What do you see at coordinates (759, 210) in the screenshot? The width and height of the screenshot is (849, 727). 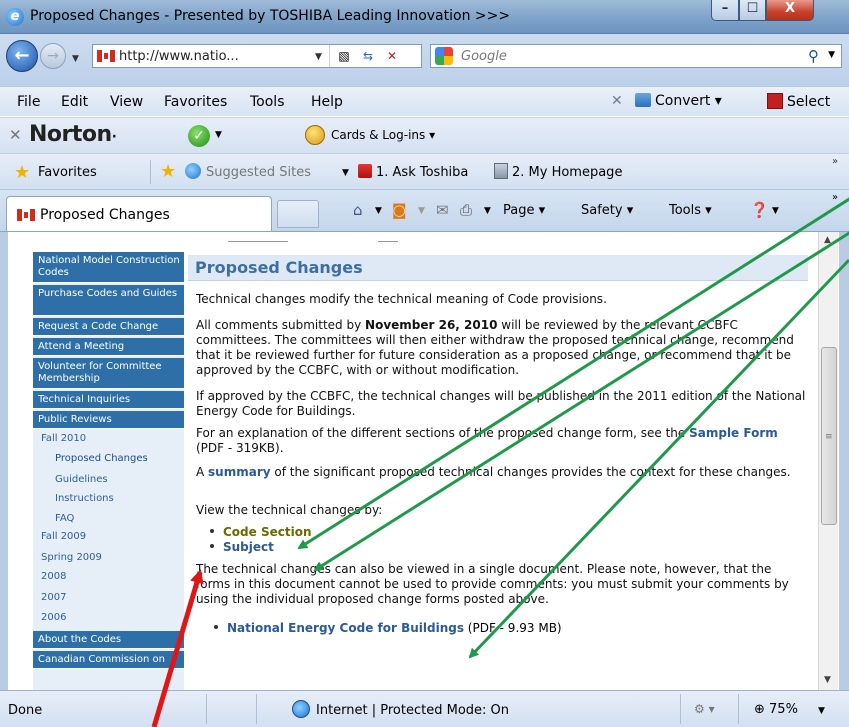 I see `help-icon: ❓` at bounding box center [759, 210].